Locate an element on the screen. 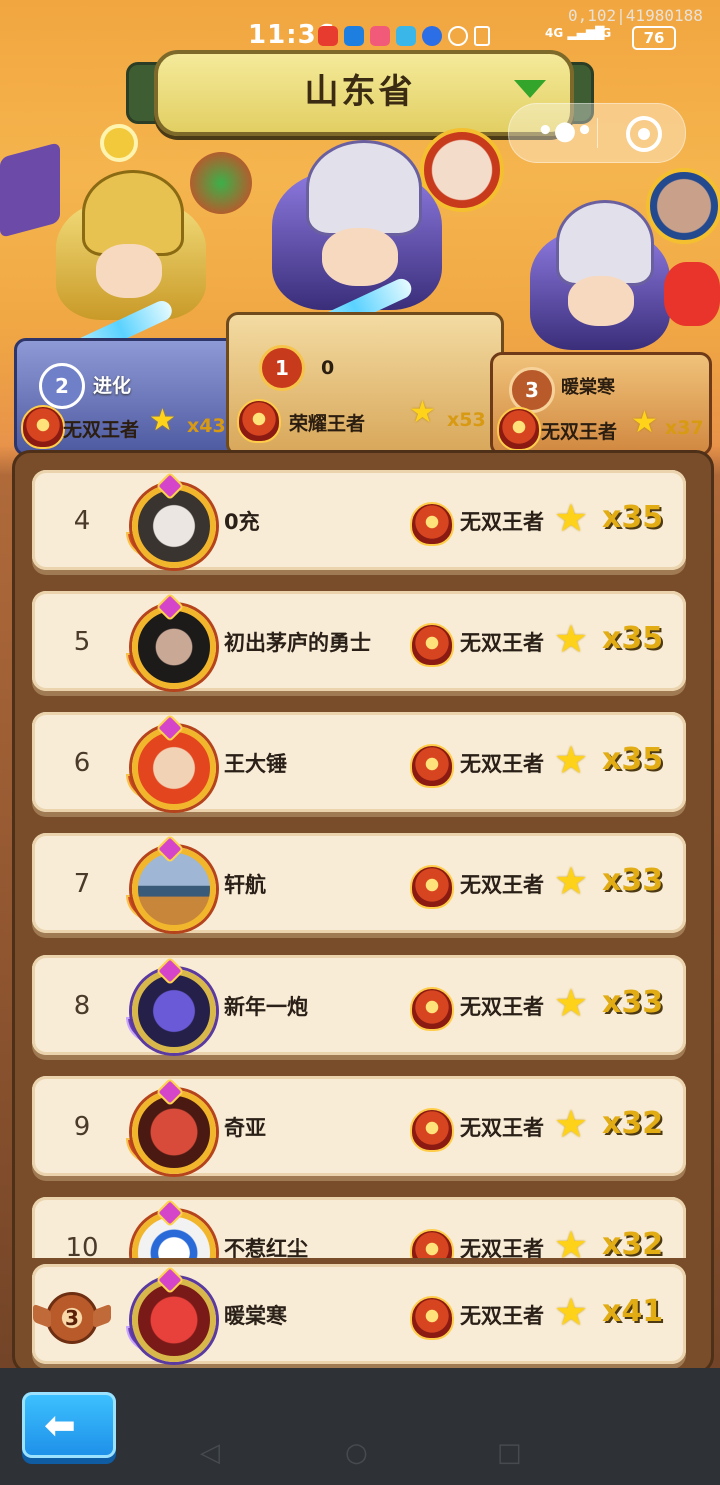 This screenshot has height=1485, width=720. table-row: 4 0充 无双王者 ★ x35 is located at coordinates (359, 520).